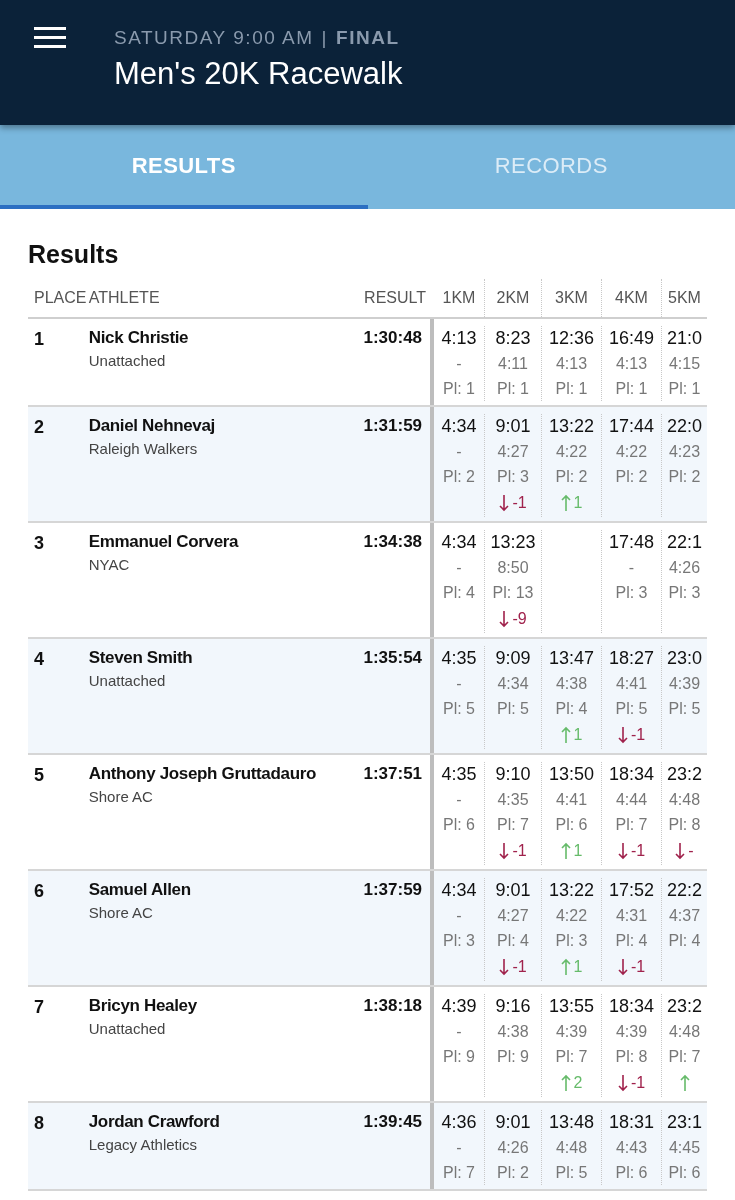  What do you see at coordinates (39, 339) in the screenshot?
I see `place-number: 1` at bounding box center [39, 339].